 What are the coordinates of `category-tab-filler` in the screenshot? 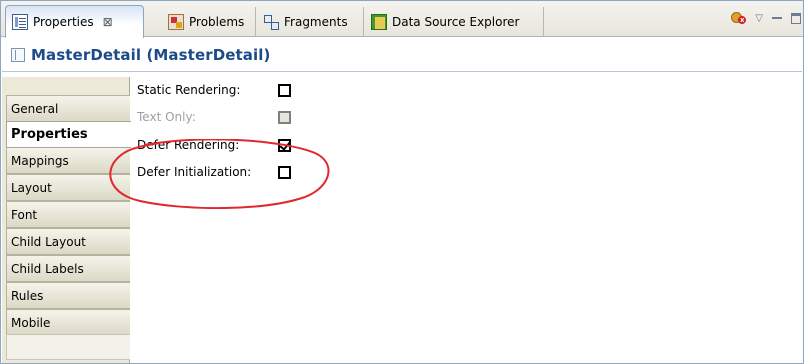 It's located at (68, 347).